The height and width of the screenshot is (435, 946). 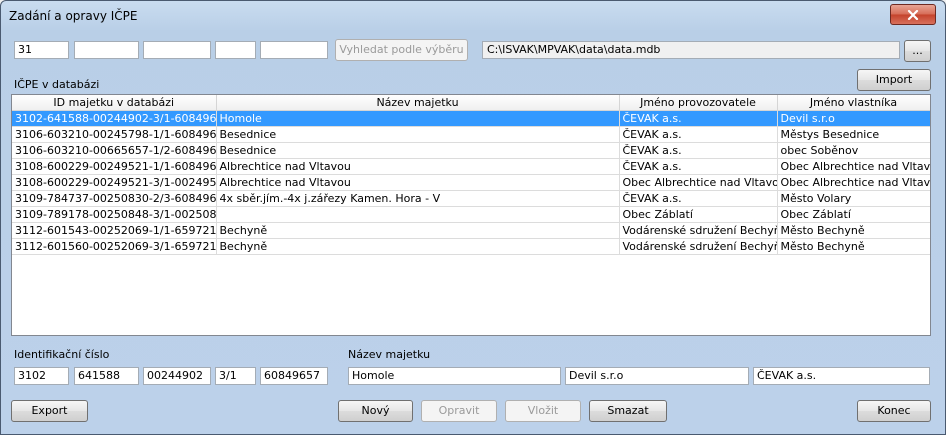 I want to click on cell-name: 4x sběr.jím.-4x j.zářezy Kamen. Hora - V, so click(x=418, y=198).